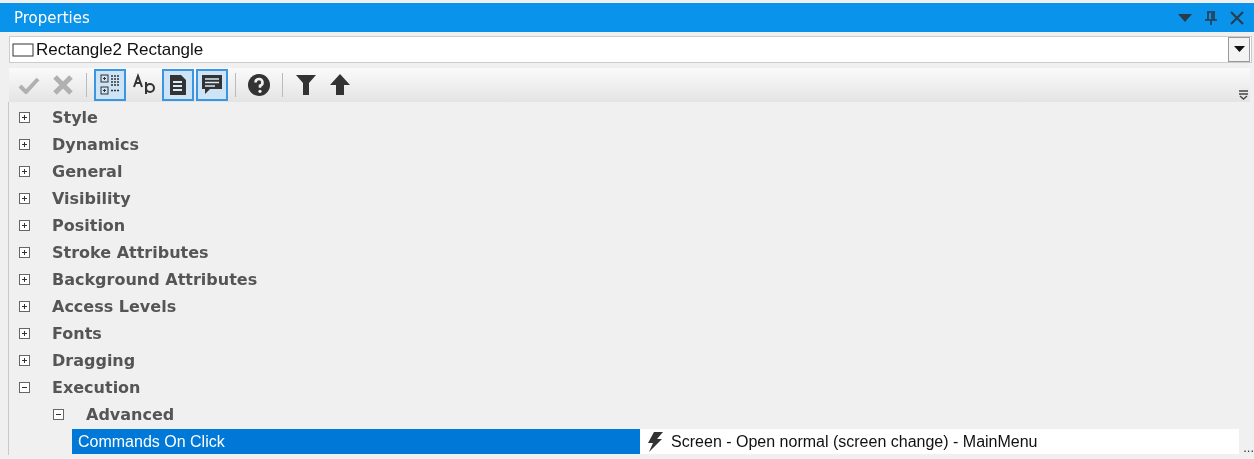  Describe the element at coordinates (75, 117) in the screenshot. I see `category-label: Style` at that location.